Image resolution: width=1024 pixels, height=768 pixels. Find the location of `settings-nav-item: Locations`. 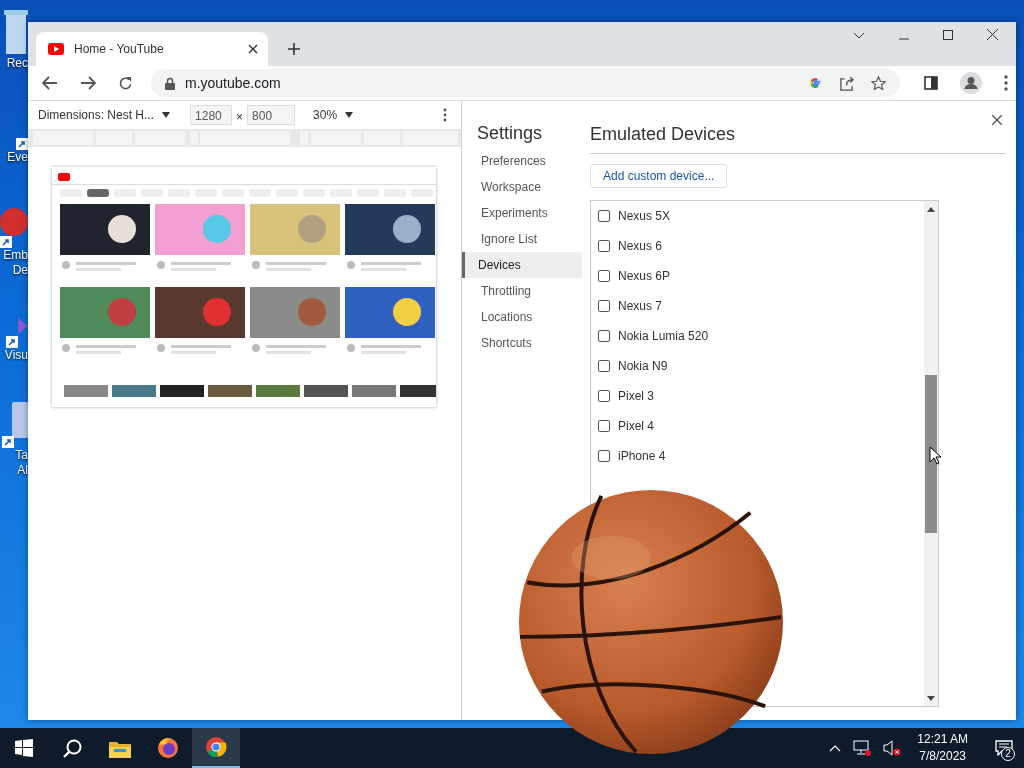

settings-nav-item: Locations is located at coordinates (522, 317).